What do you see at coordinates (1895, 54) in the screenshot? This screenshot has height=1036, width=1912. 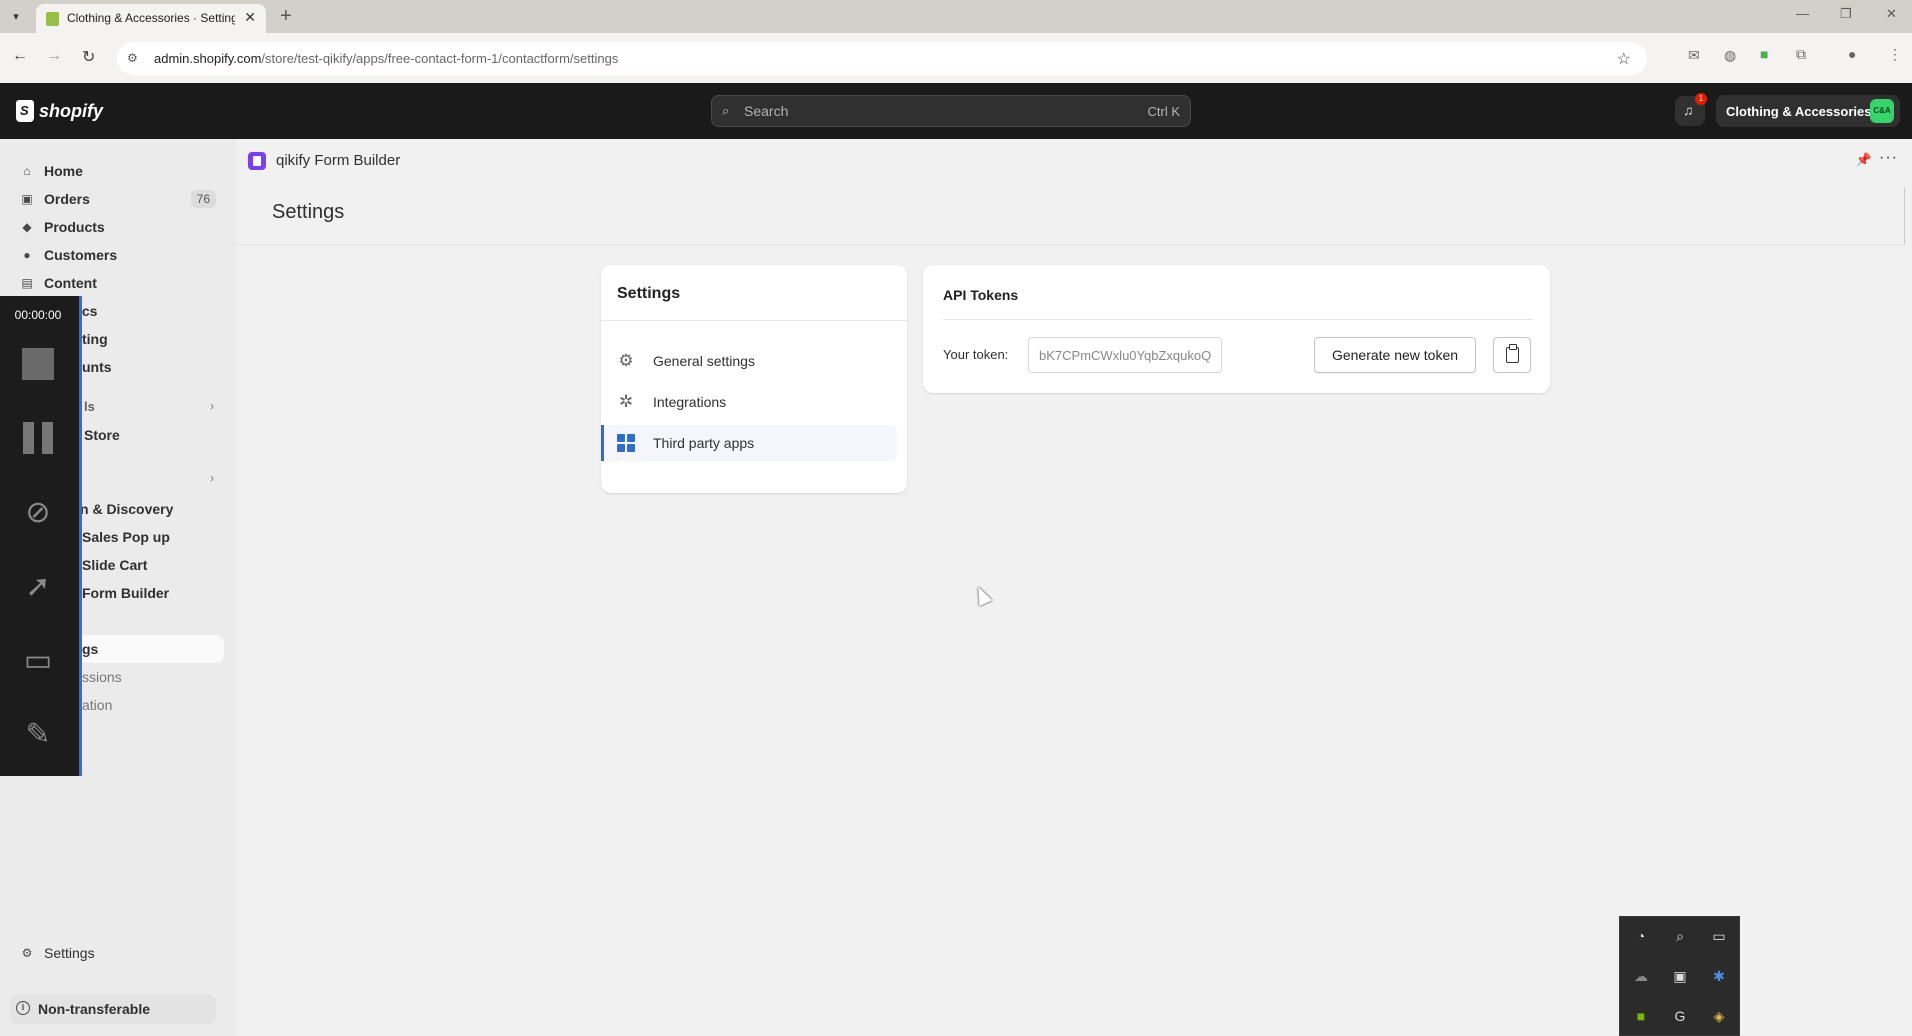 I see `browser-menu-icon: ⋮` at bounding box center [1895, 54].